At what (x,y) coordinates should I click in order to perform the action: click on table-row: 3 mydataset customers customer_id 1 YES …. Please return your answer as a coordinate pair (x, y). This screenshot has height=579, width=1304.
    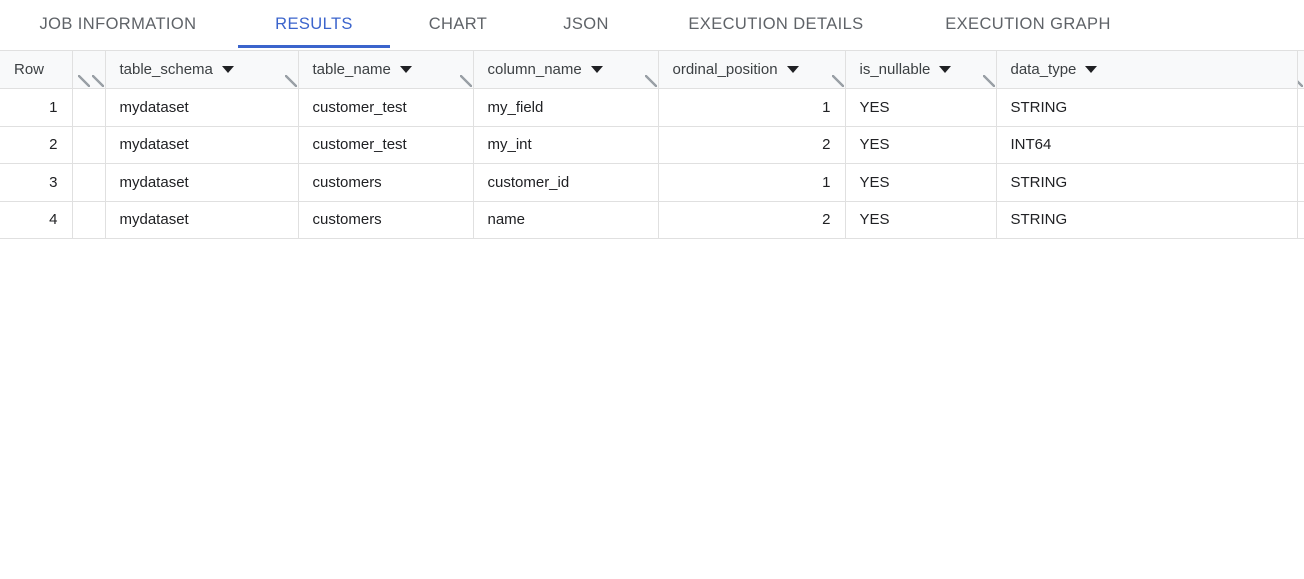
    Looking at the image, I should click on (652, 182).